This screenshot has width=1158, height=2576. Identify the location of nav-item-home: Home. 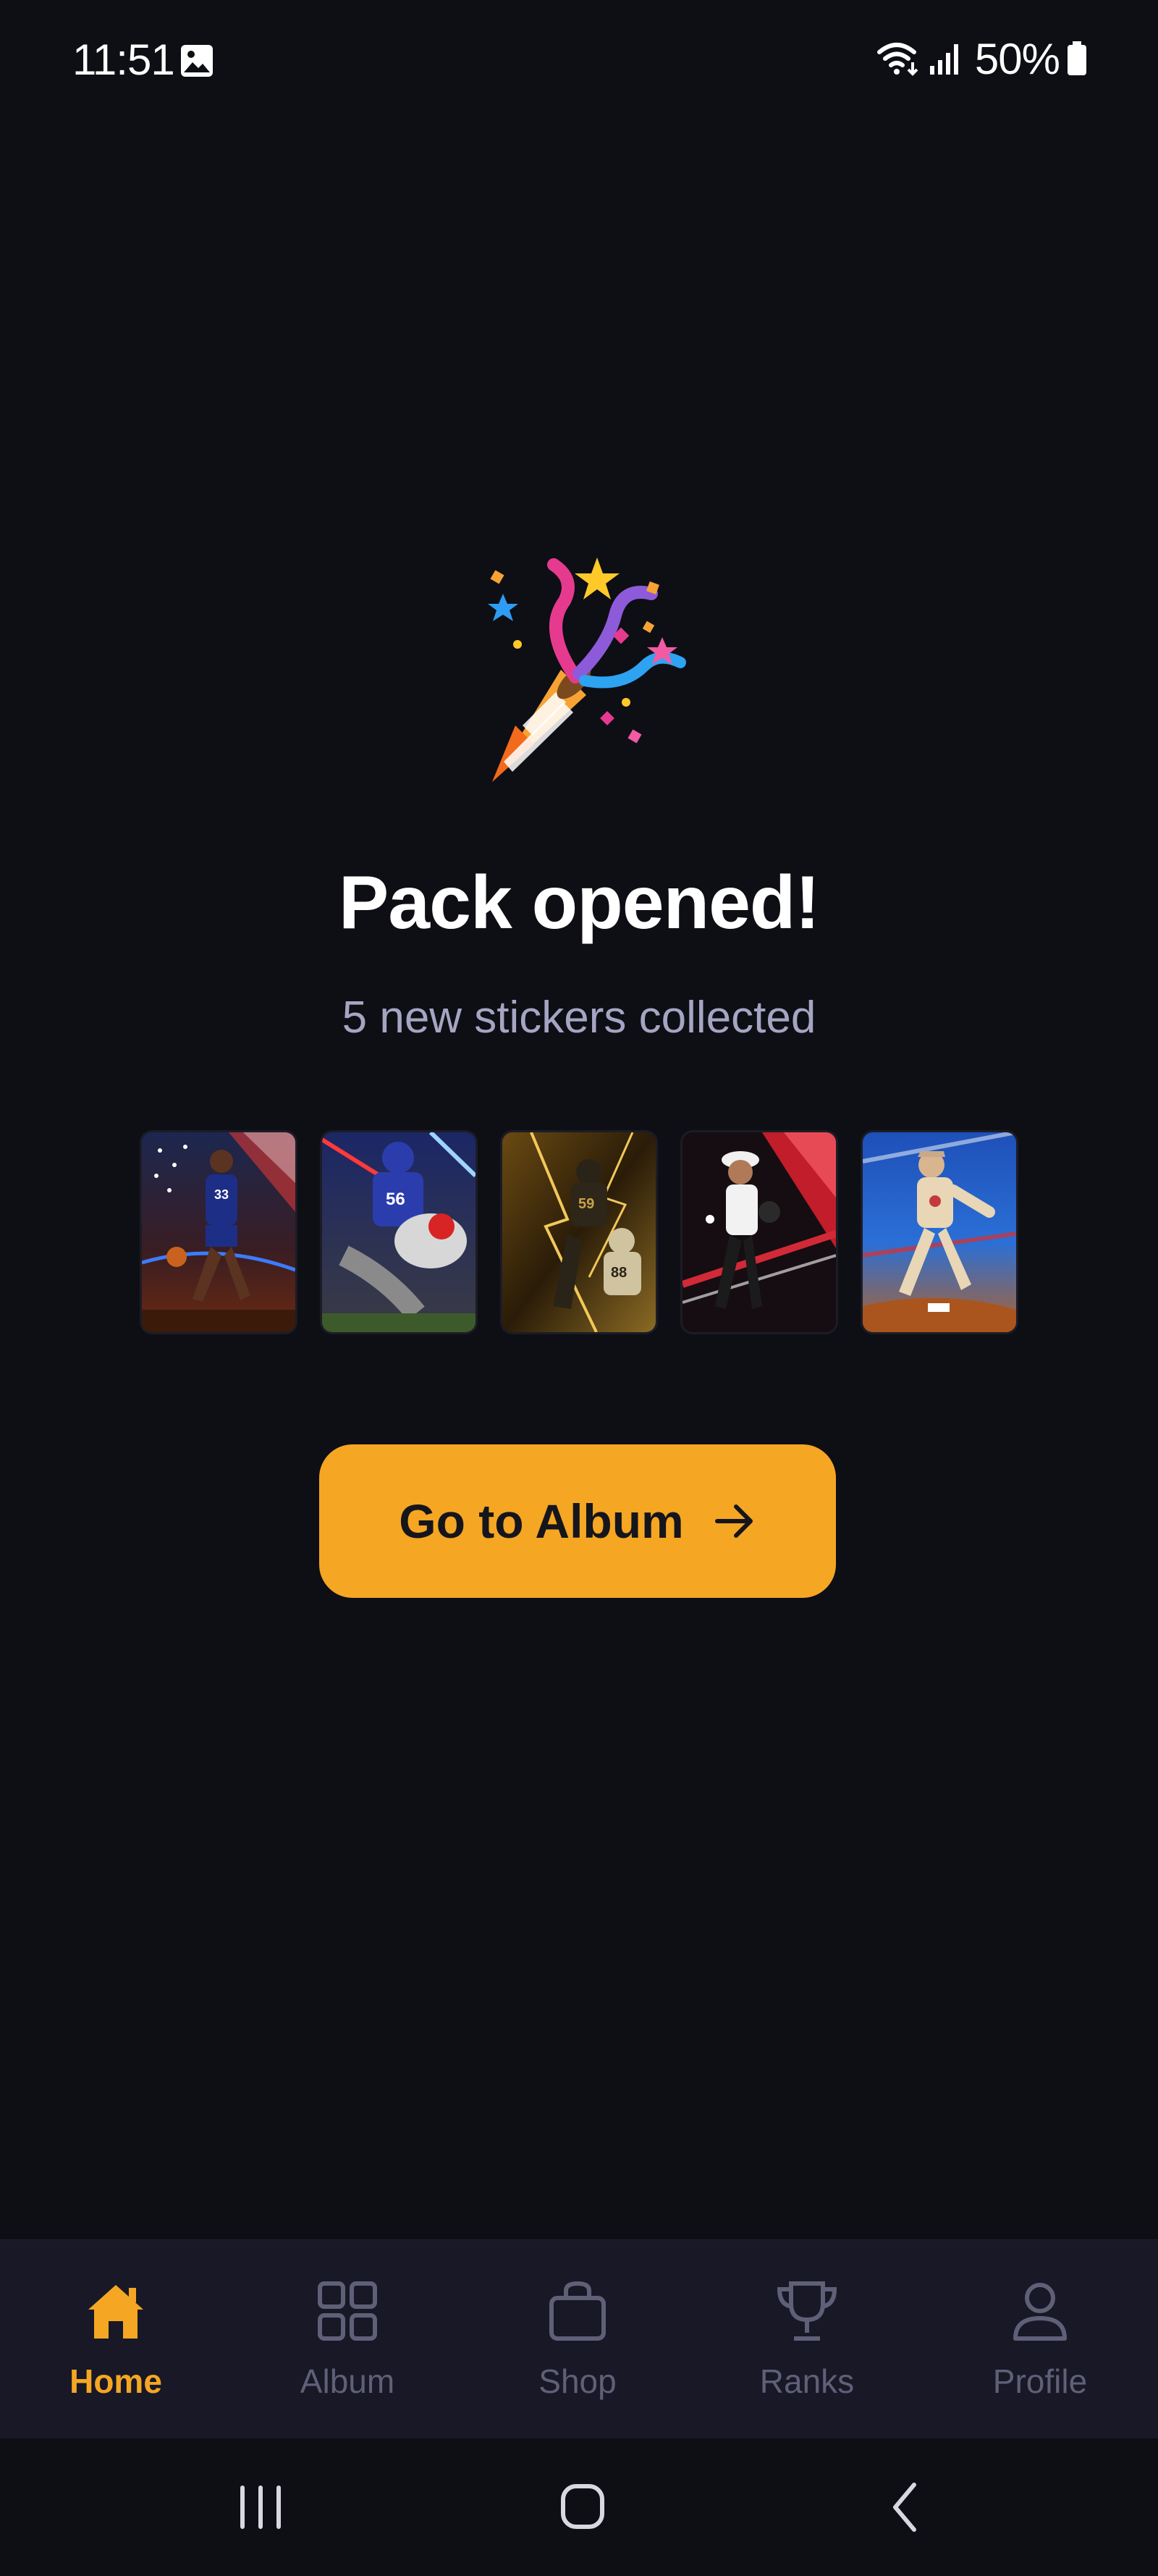
(116, 2339).